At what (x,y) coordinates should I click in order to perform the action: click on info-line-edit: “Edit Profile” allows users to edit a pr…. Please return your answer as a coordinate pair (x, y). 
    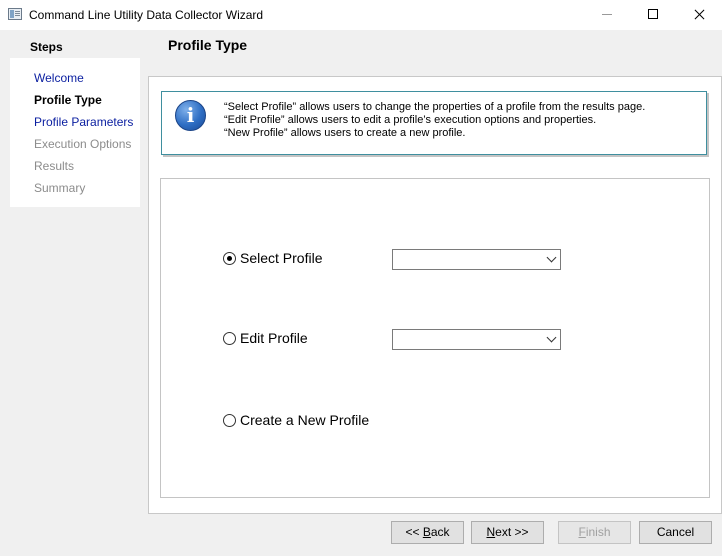
    Looking at the image, I should click on (410, 120).